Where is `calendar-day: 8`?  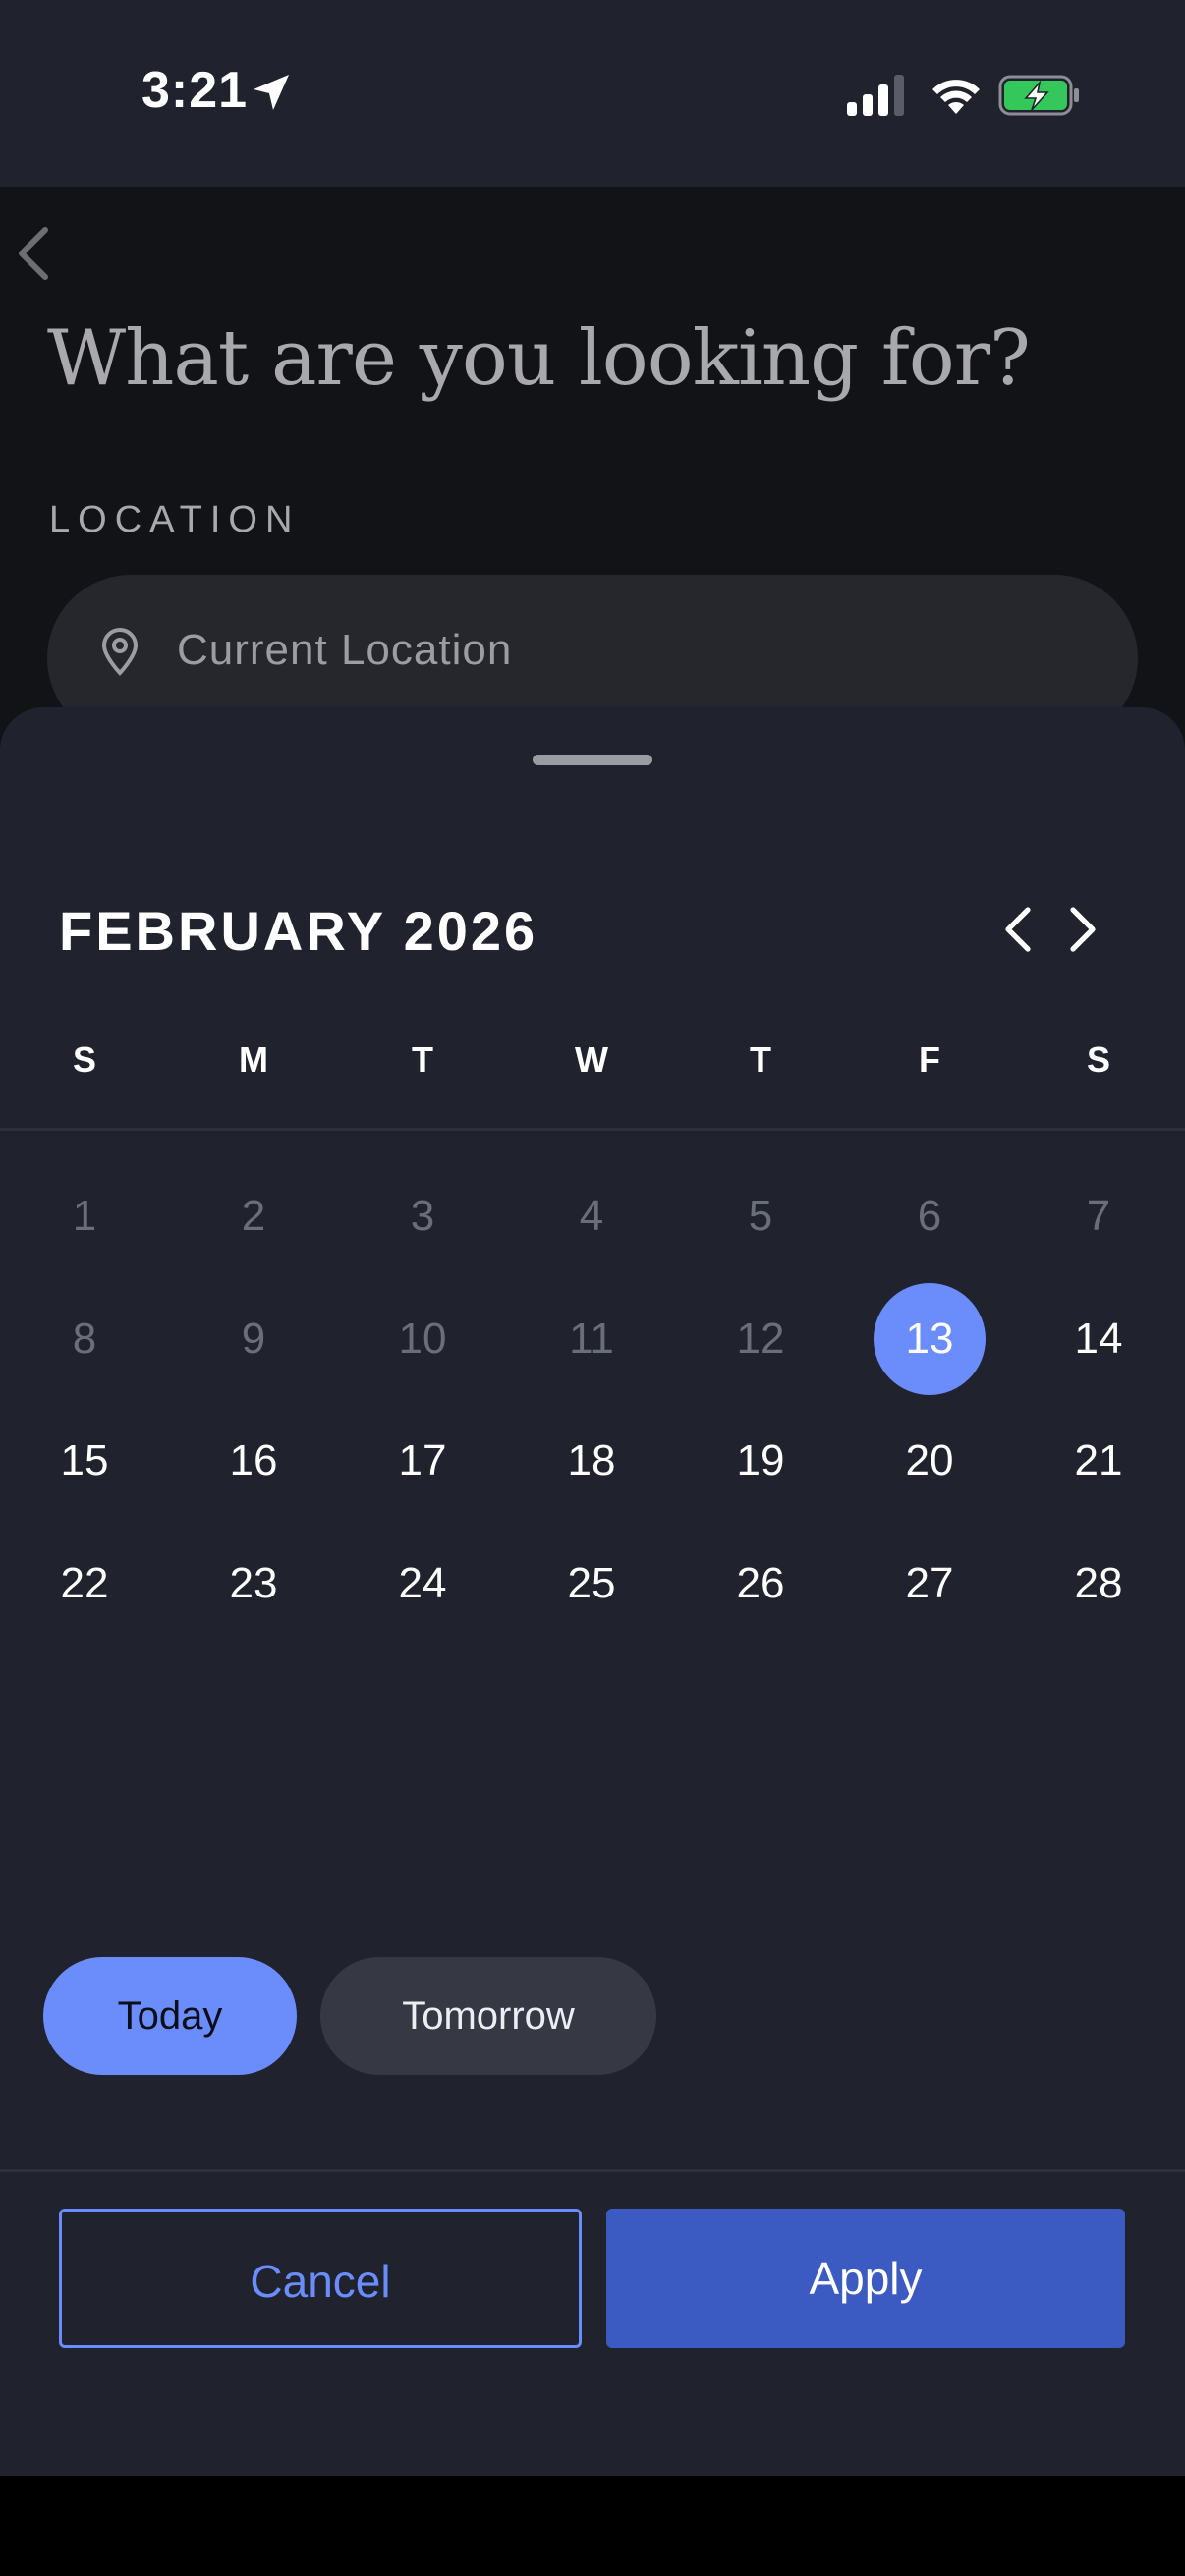
calendar-day: 8 is located at coordinates (84, 1339).